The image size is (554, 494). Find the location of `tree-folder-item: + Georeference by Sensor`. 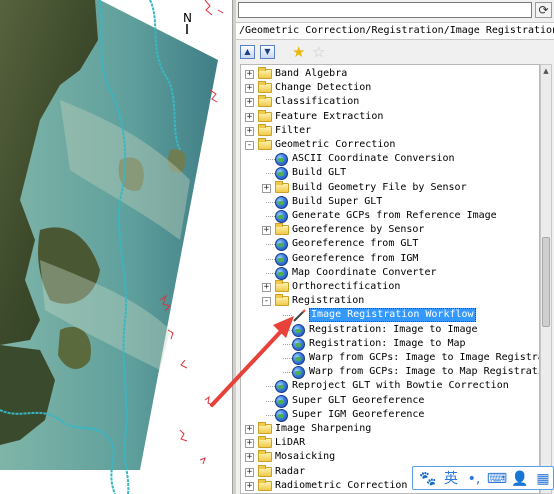

tree-folder-item: + Georeference by Sensor is located at coordinates (390, 230).